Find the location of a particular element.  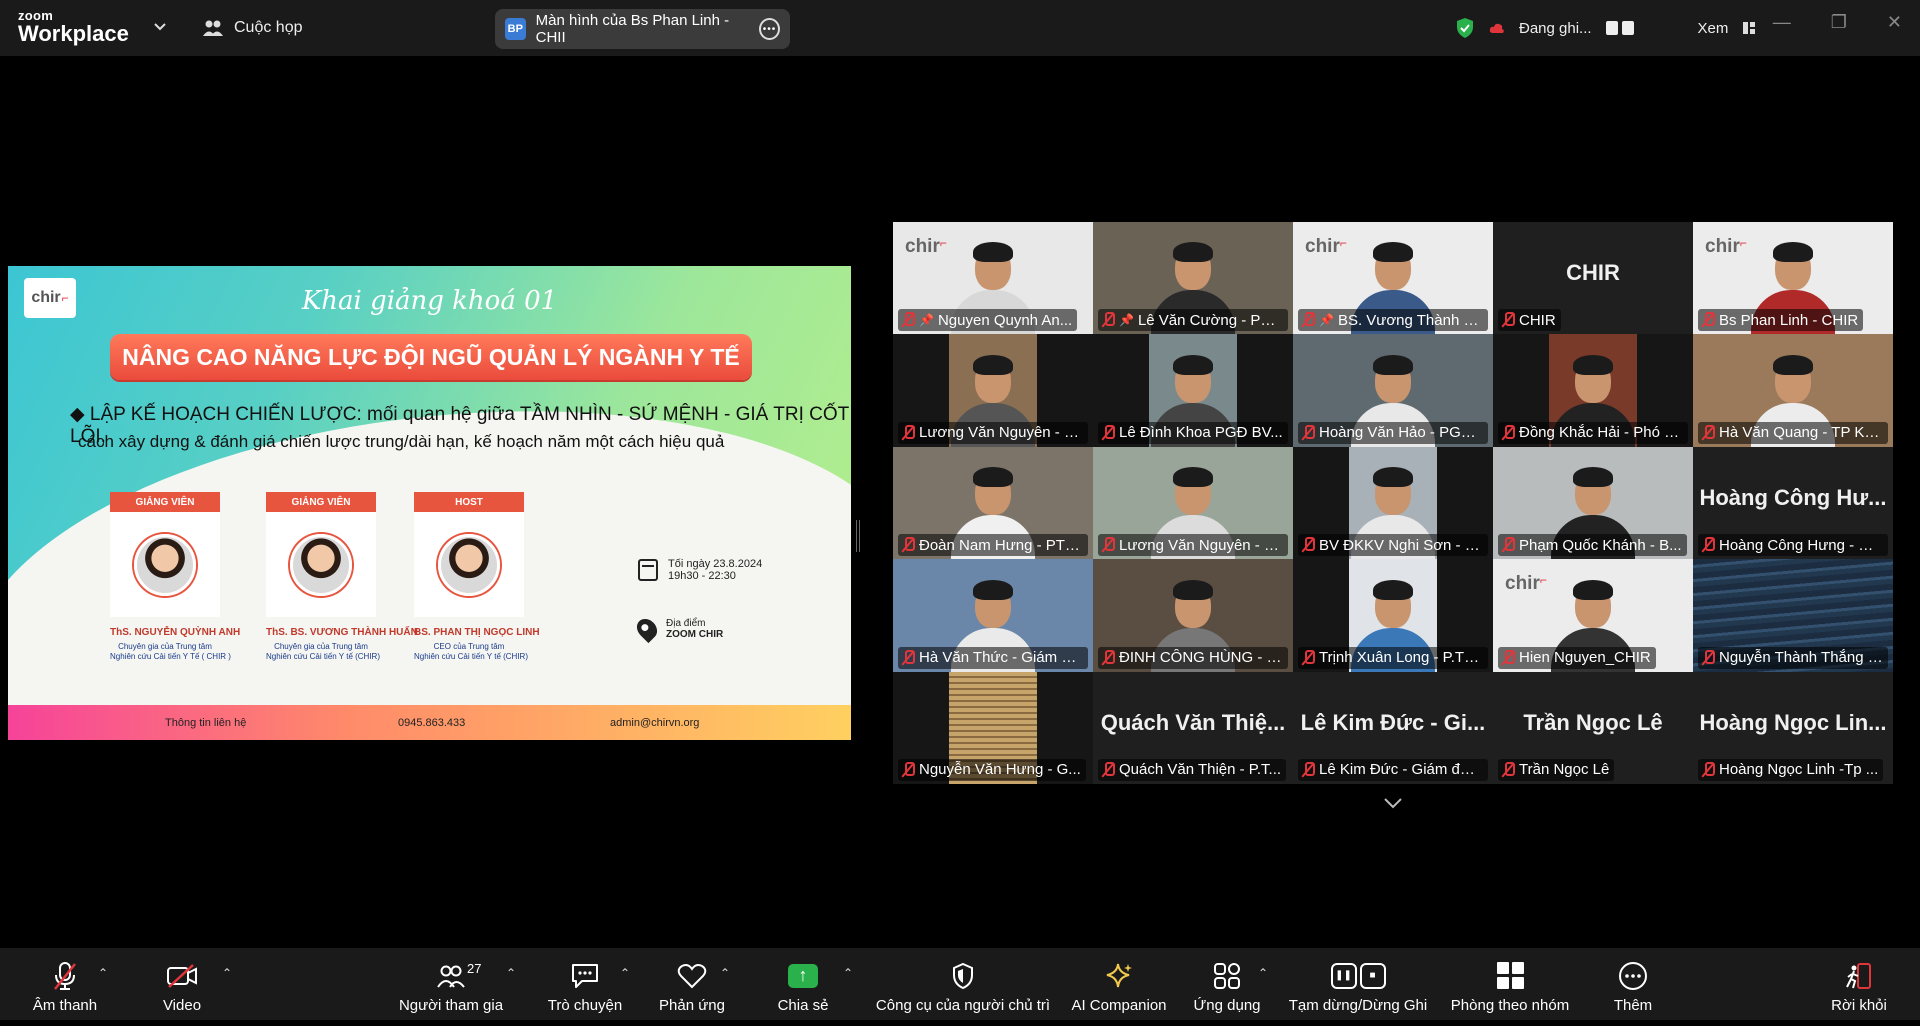

speaker-desc-line: Chuyên gia của Trung tâm is located at coordinates (165, 646).